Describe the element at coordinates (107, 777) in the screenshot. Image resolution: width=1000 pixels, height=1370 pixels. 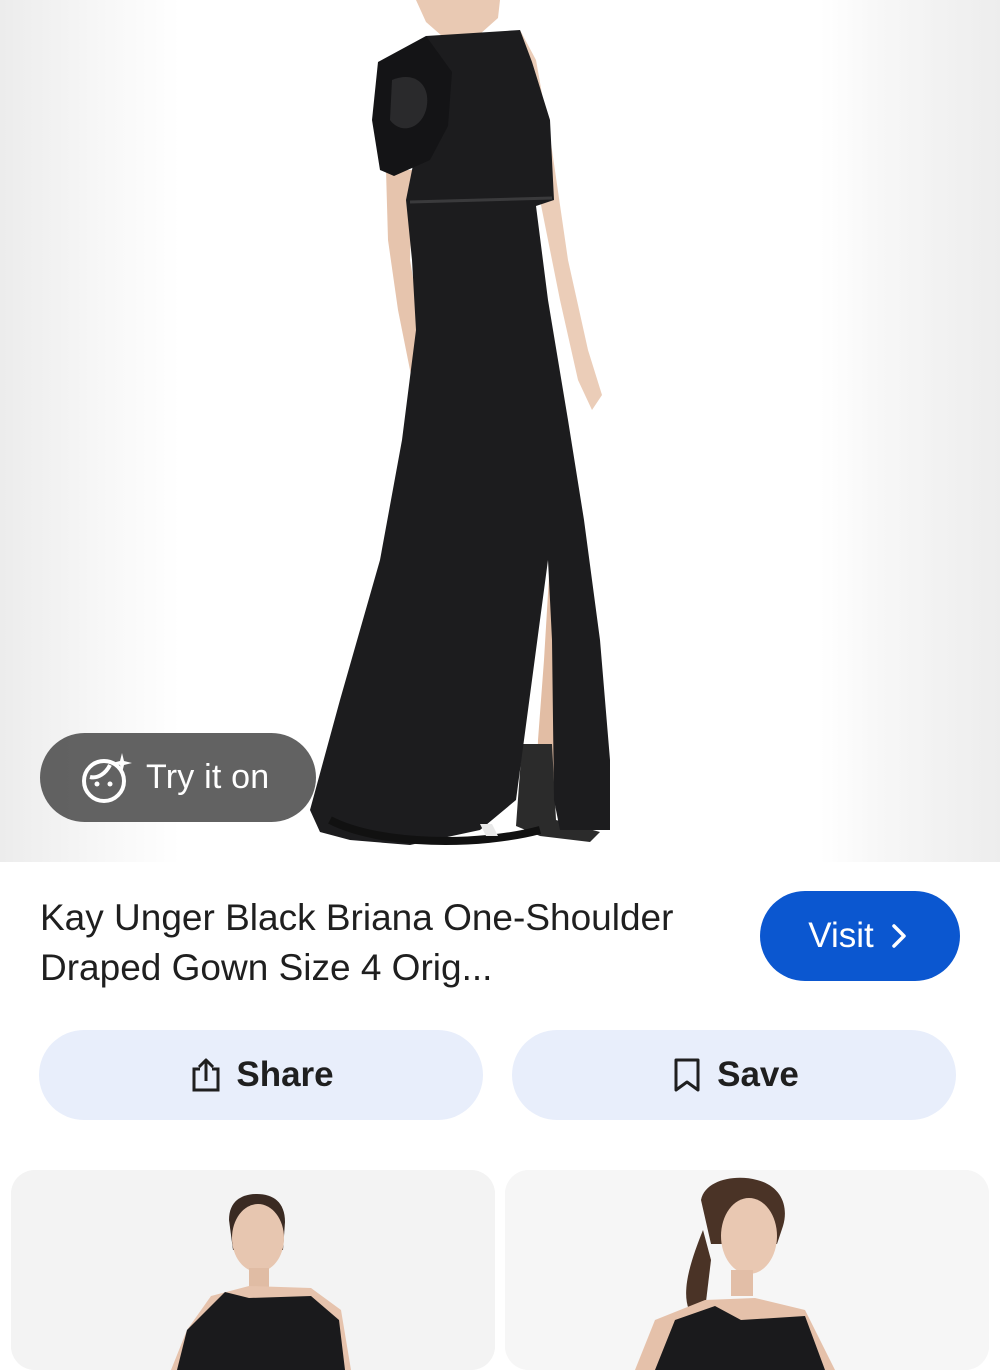
I see `virtual-try-on-icon` at that location.